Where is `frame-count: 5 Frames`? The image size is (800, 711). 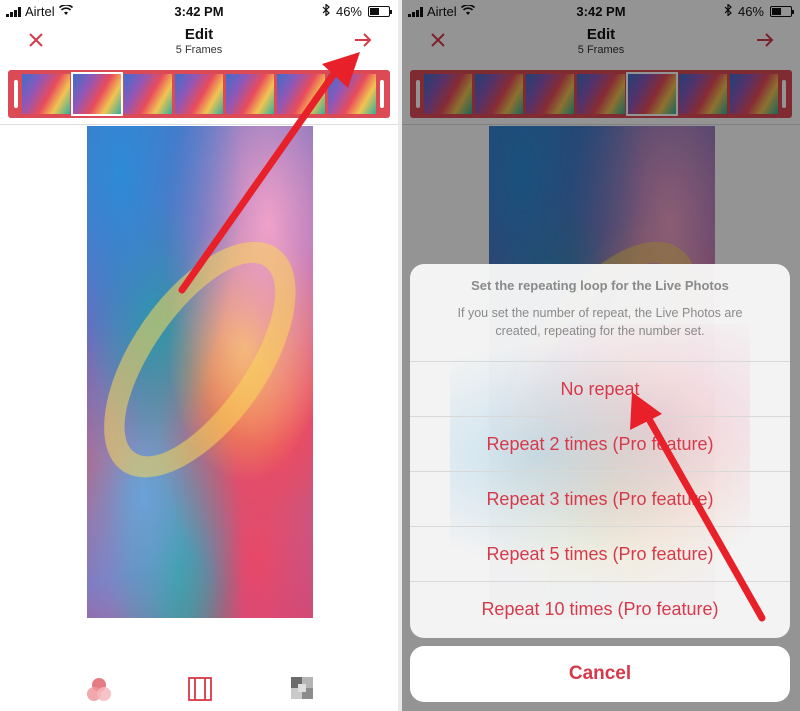 frame-count: 5 Frames is located at coordinates (199, 50).